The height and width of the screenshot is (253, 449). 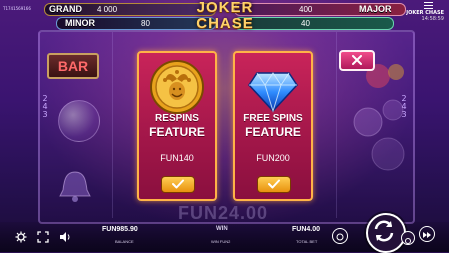 I want to click on jester-symbol, so click(x=379, y=117).